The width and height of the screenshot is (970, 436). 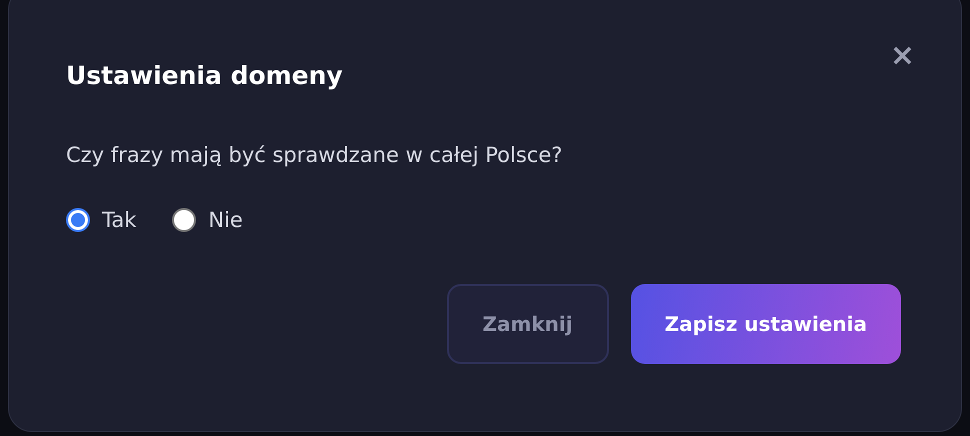 I want to click on close-button: ×, so click(x=902, y=56).